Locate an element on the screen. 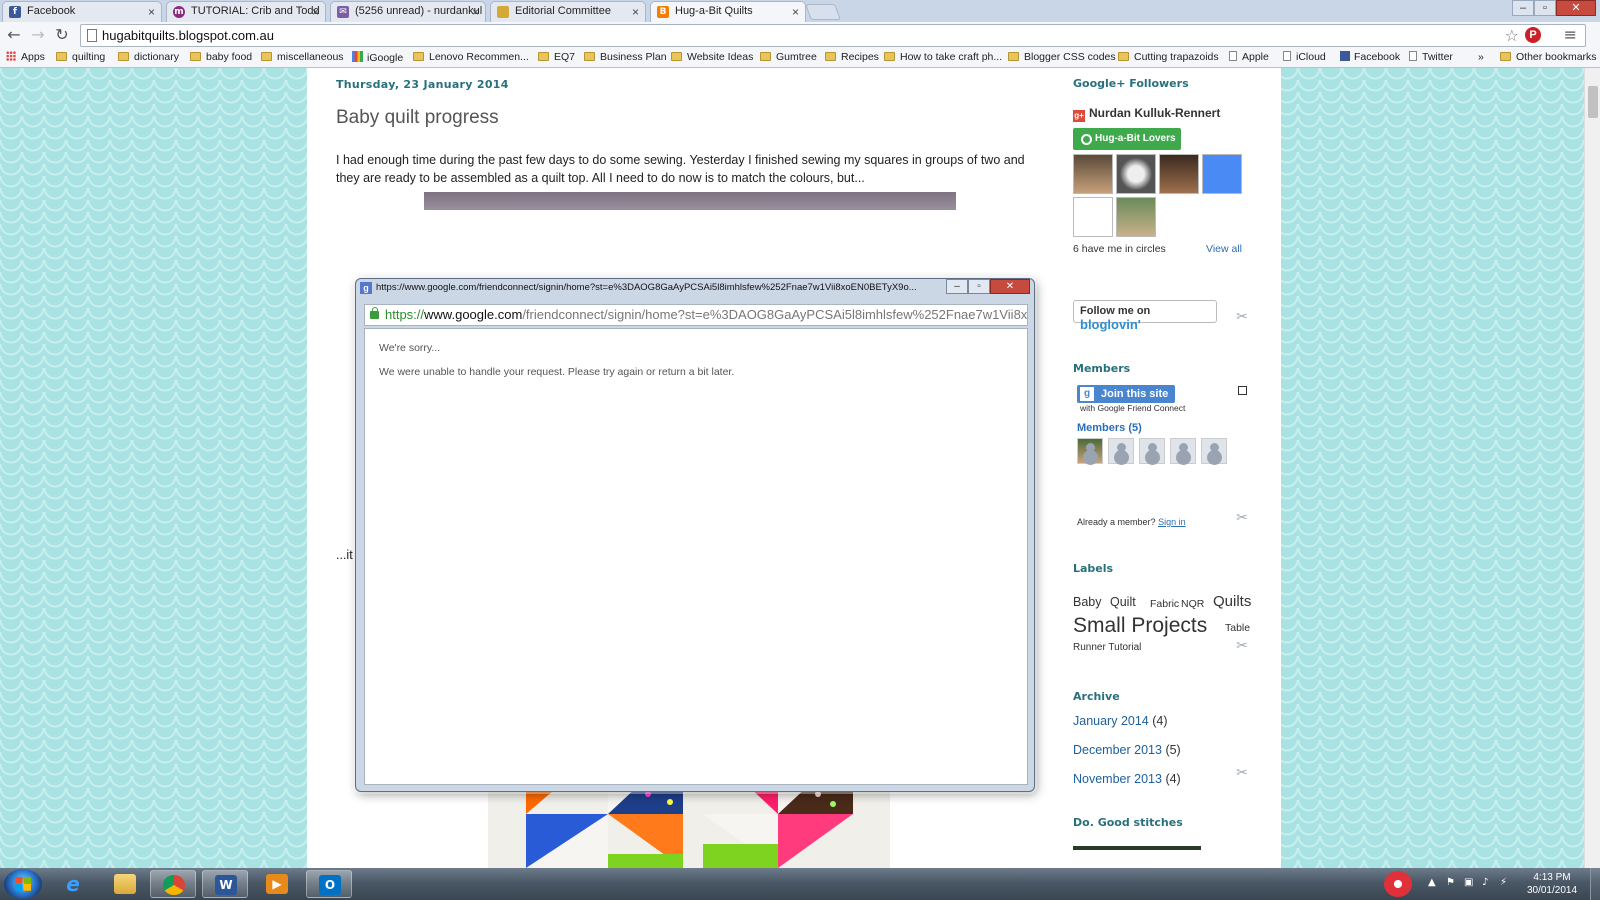  label-runner-tutorial: Runner Tutorial is located at coordinates (1107, 647).